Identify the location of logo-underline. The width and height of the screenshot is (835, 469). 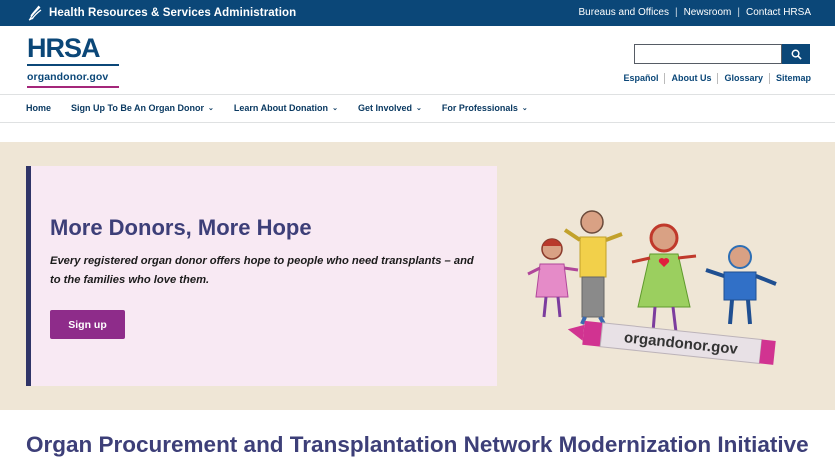
(73, 87).